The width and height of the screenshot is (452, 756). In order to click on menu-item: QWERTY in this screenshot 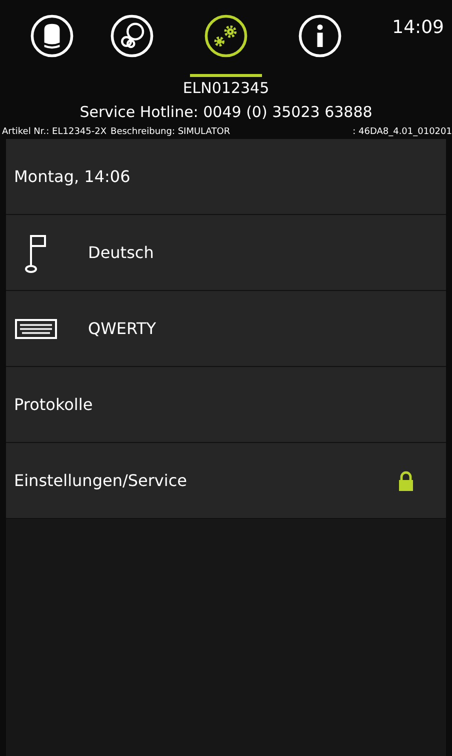, I will do `click(226, 329)`.